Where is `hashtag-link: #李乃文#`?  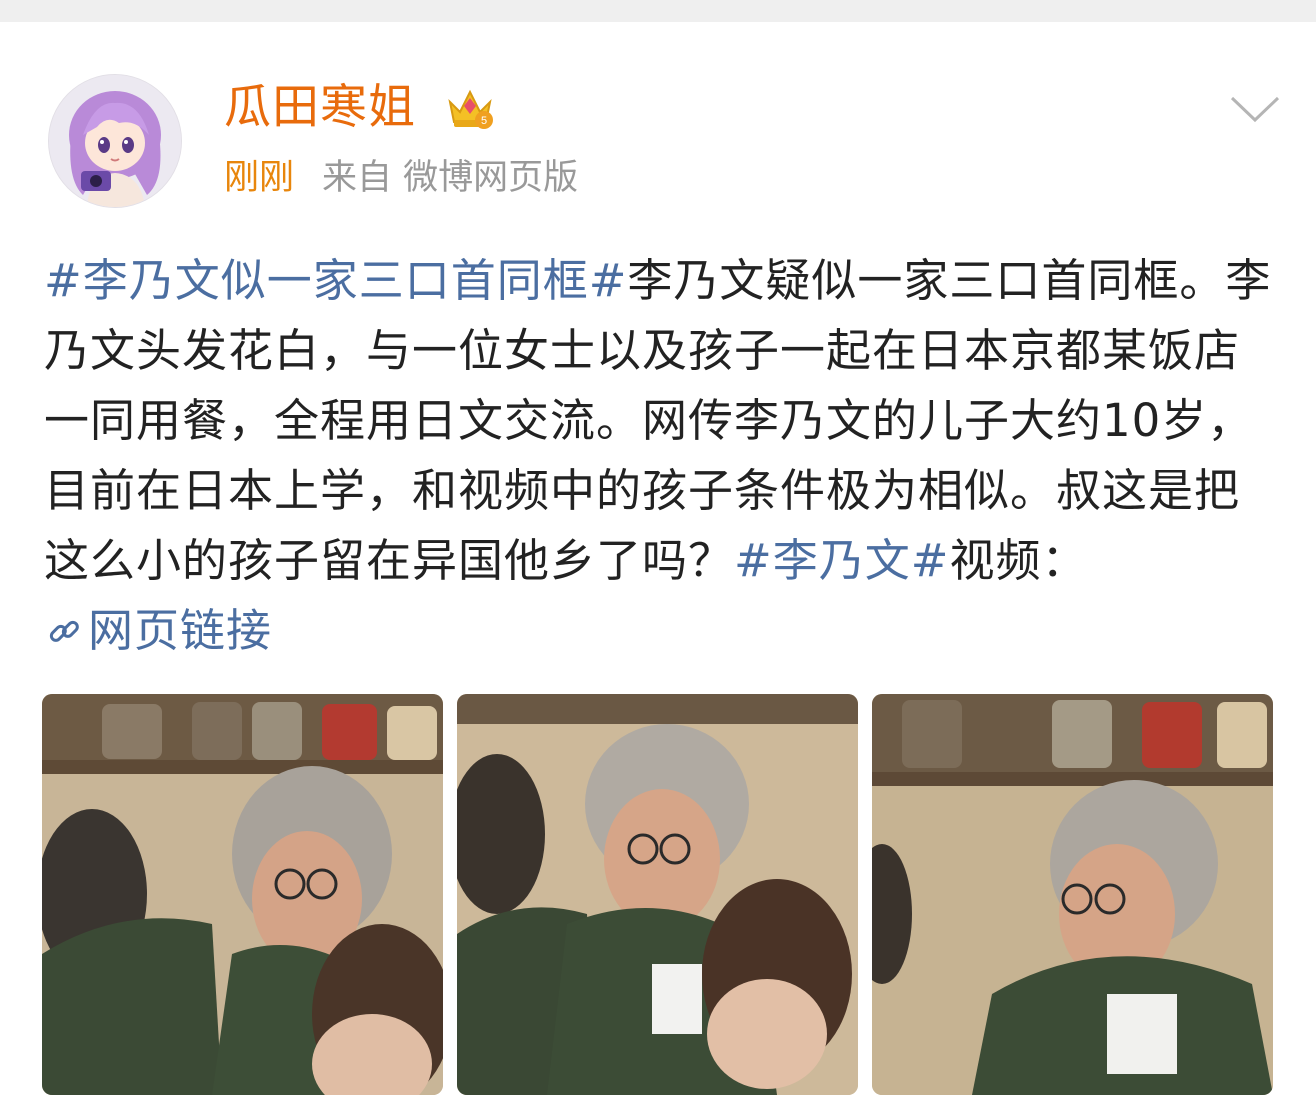 hashtag-link: #李乃文# is located at coordinates (841, 560).